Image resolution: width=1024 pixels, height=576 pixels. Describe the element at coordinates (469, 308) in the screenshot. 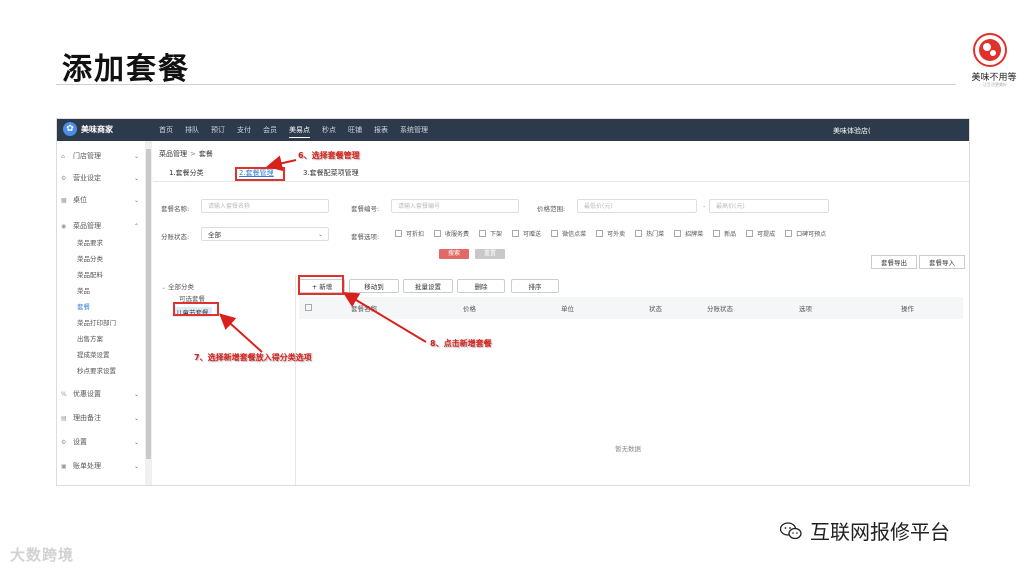

I see `column-header-price: 价格` at that location.